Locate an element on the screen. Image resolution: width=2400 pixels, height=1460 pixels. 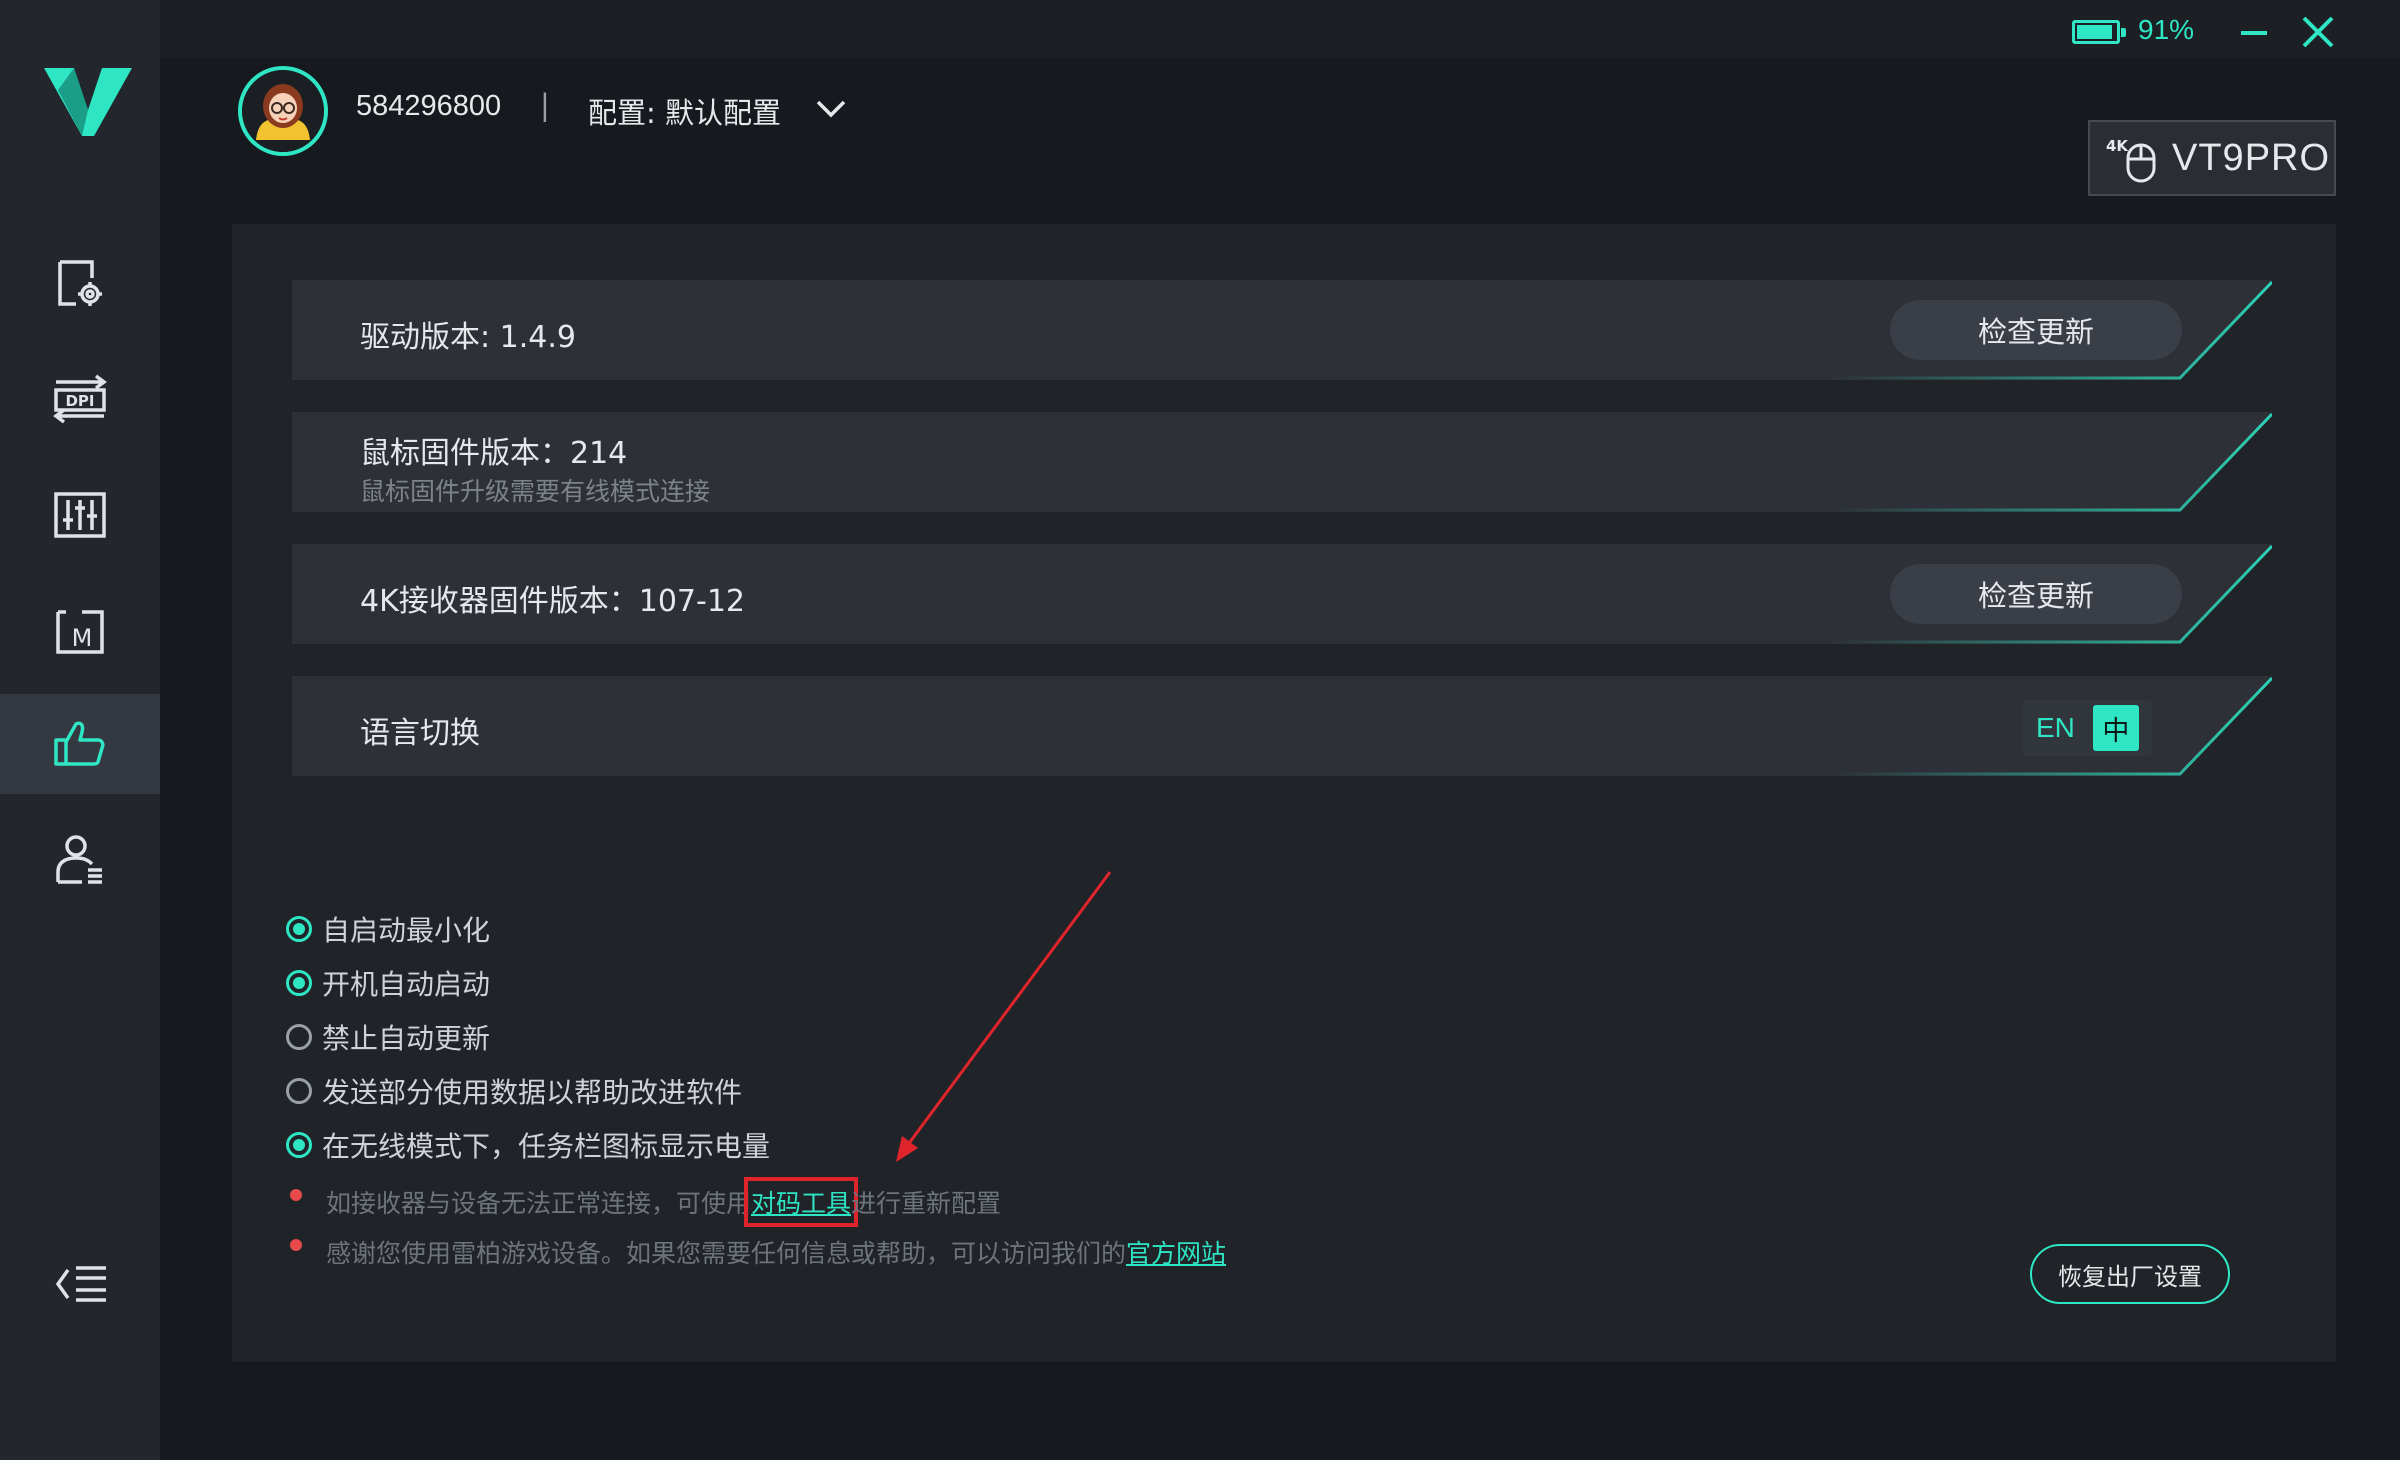
row-background is located at coordinates (1282, 726).